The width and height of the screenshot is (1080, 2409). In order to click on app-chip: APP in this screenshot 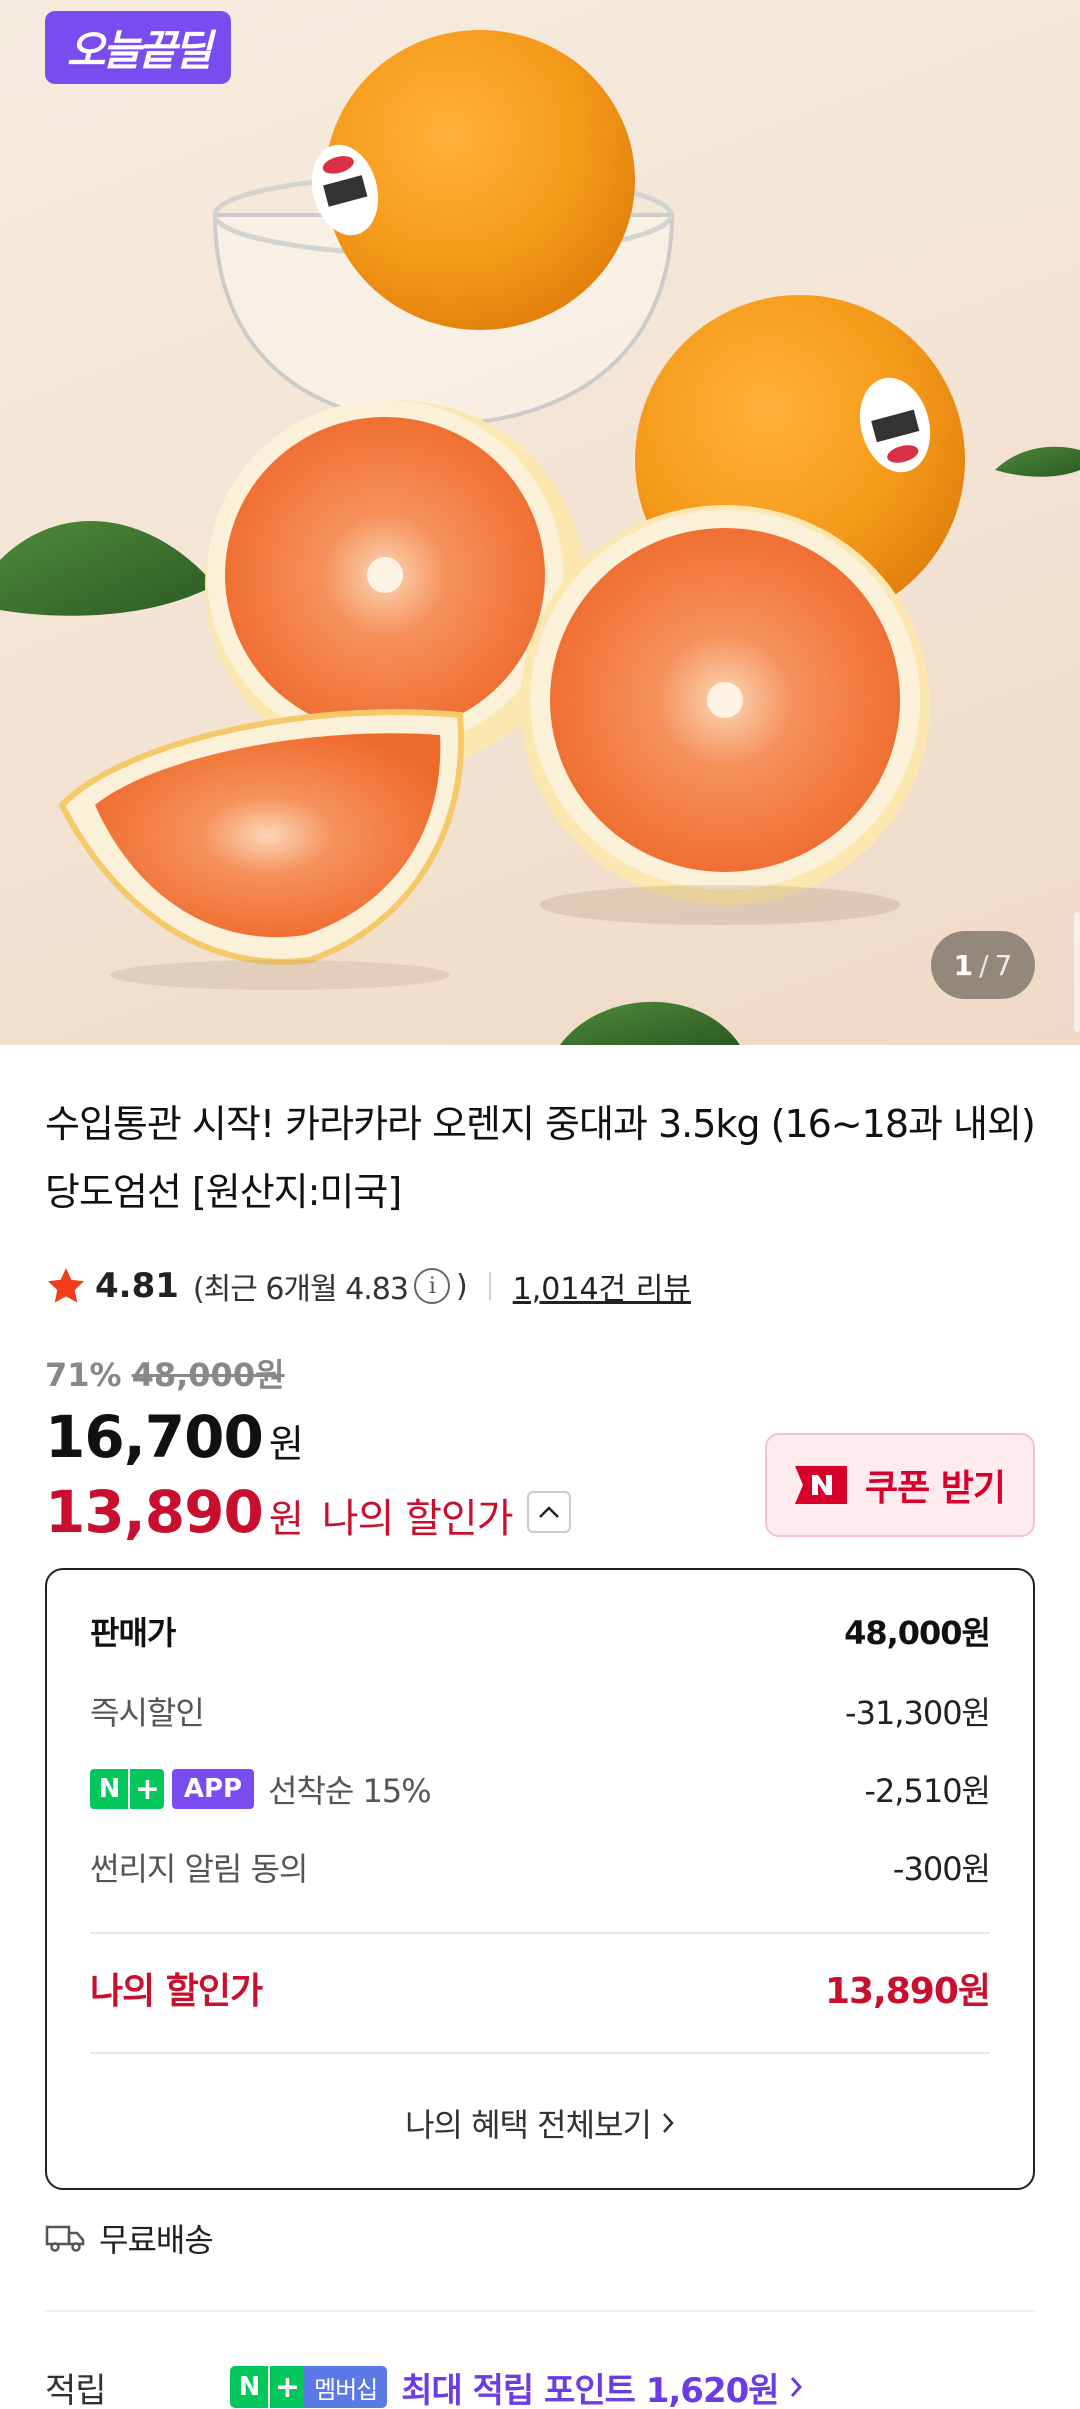, I will do `click(213, 1789)`.